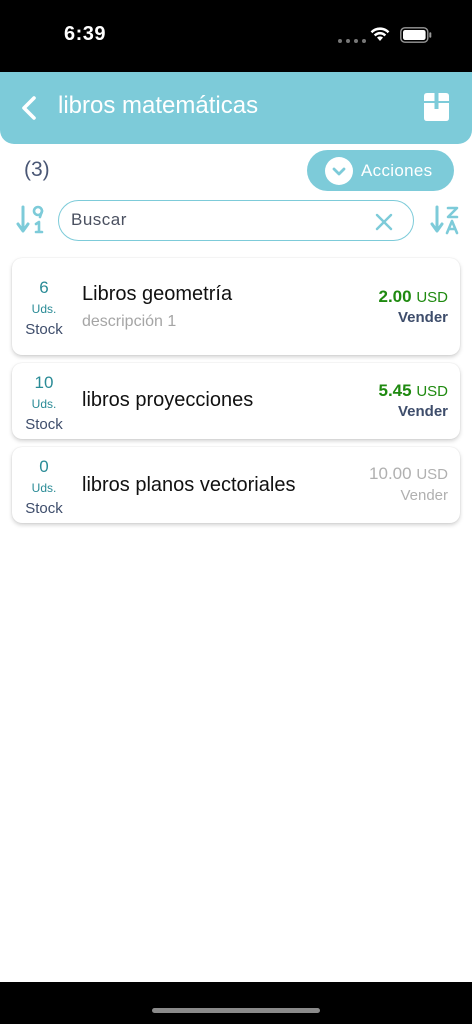 Image resolution: width=472 pixels, height=1024 pixels. I want to click on app-header: libros matemáticas, so click(236, 108).